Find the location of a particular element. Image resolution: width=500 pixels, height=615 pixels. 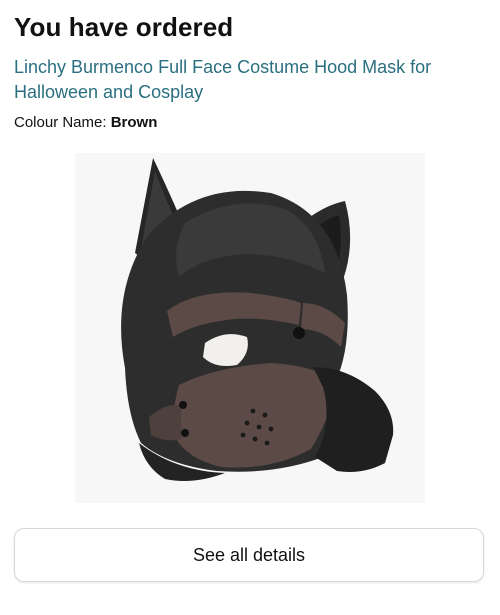

see-all-details-button: See all details is located at coordinates (249, 555).